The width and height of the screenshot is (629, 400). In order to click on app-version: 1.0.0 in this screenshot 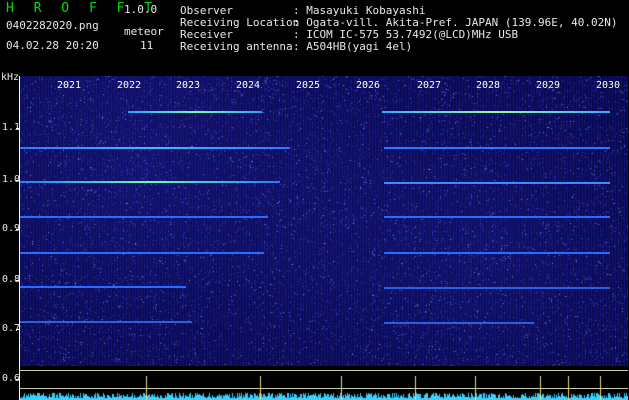, I will do `click(141, 9)`.